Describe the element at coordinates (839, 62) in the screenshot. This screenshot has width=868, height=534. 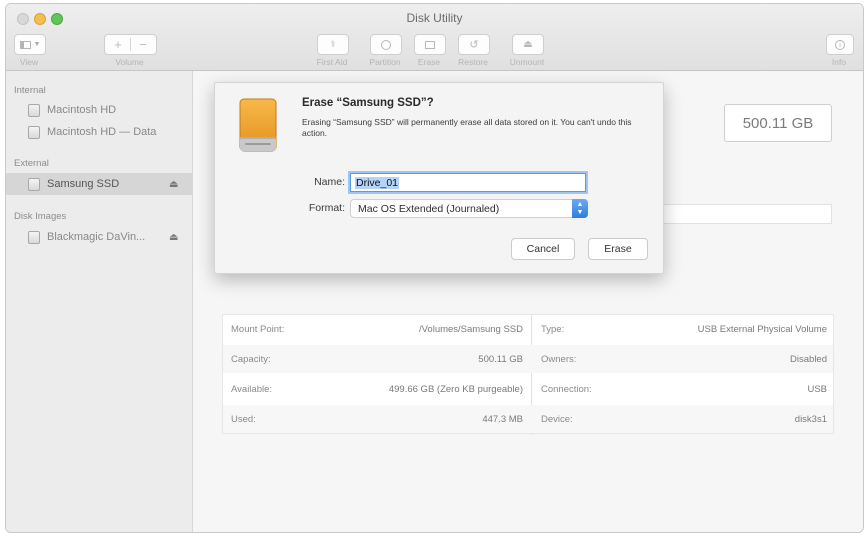
I see `info-label: Info` at that location.